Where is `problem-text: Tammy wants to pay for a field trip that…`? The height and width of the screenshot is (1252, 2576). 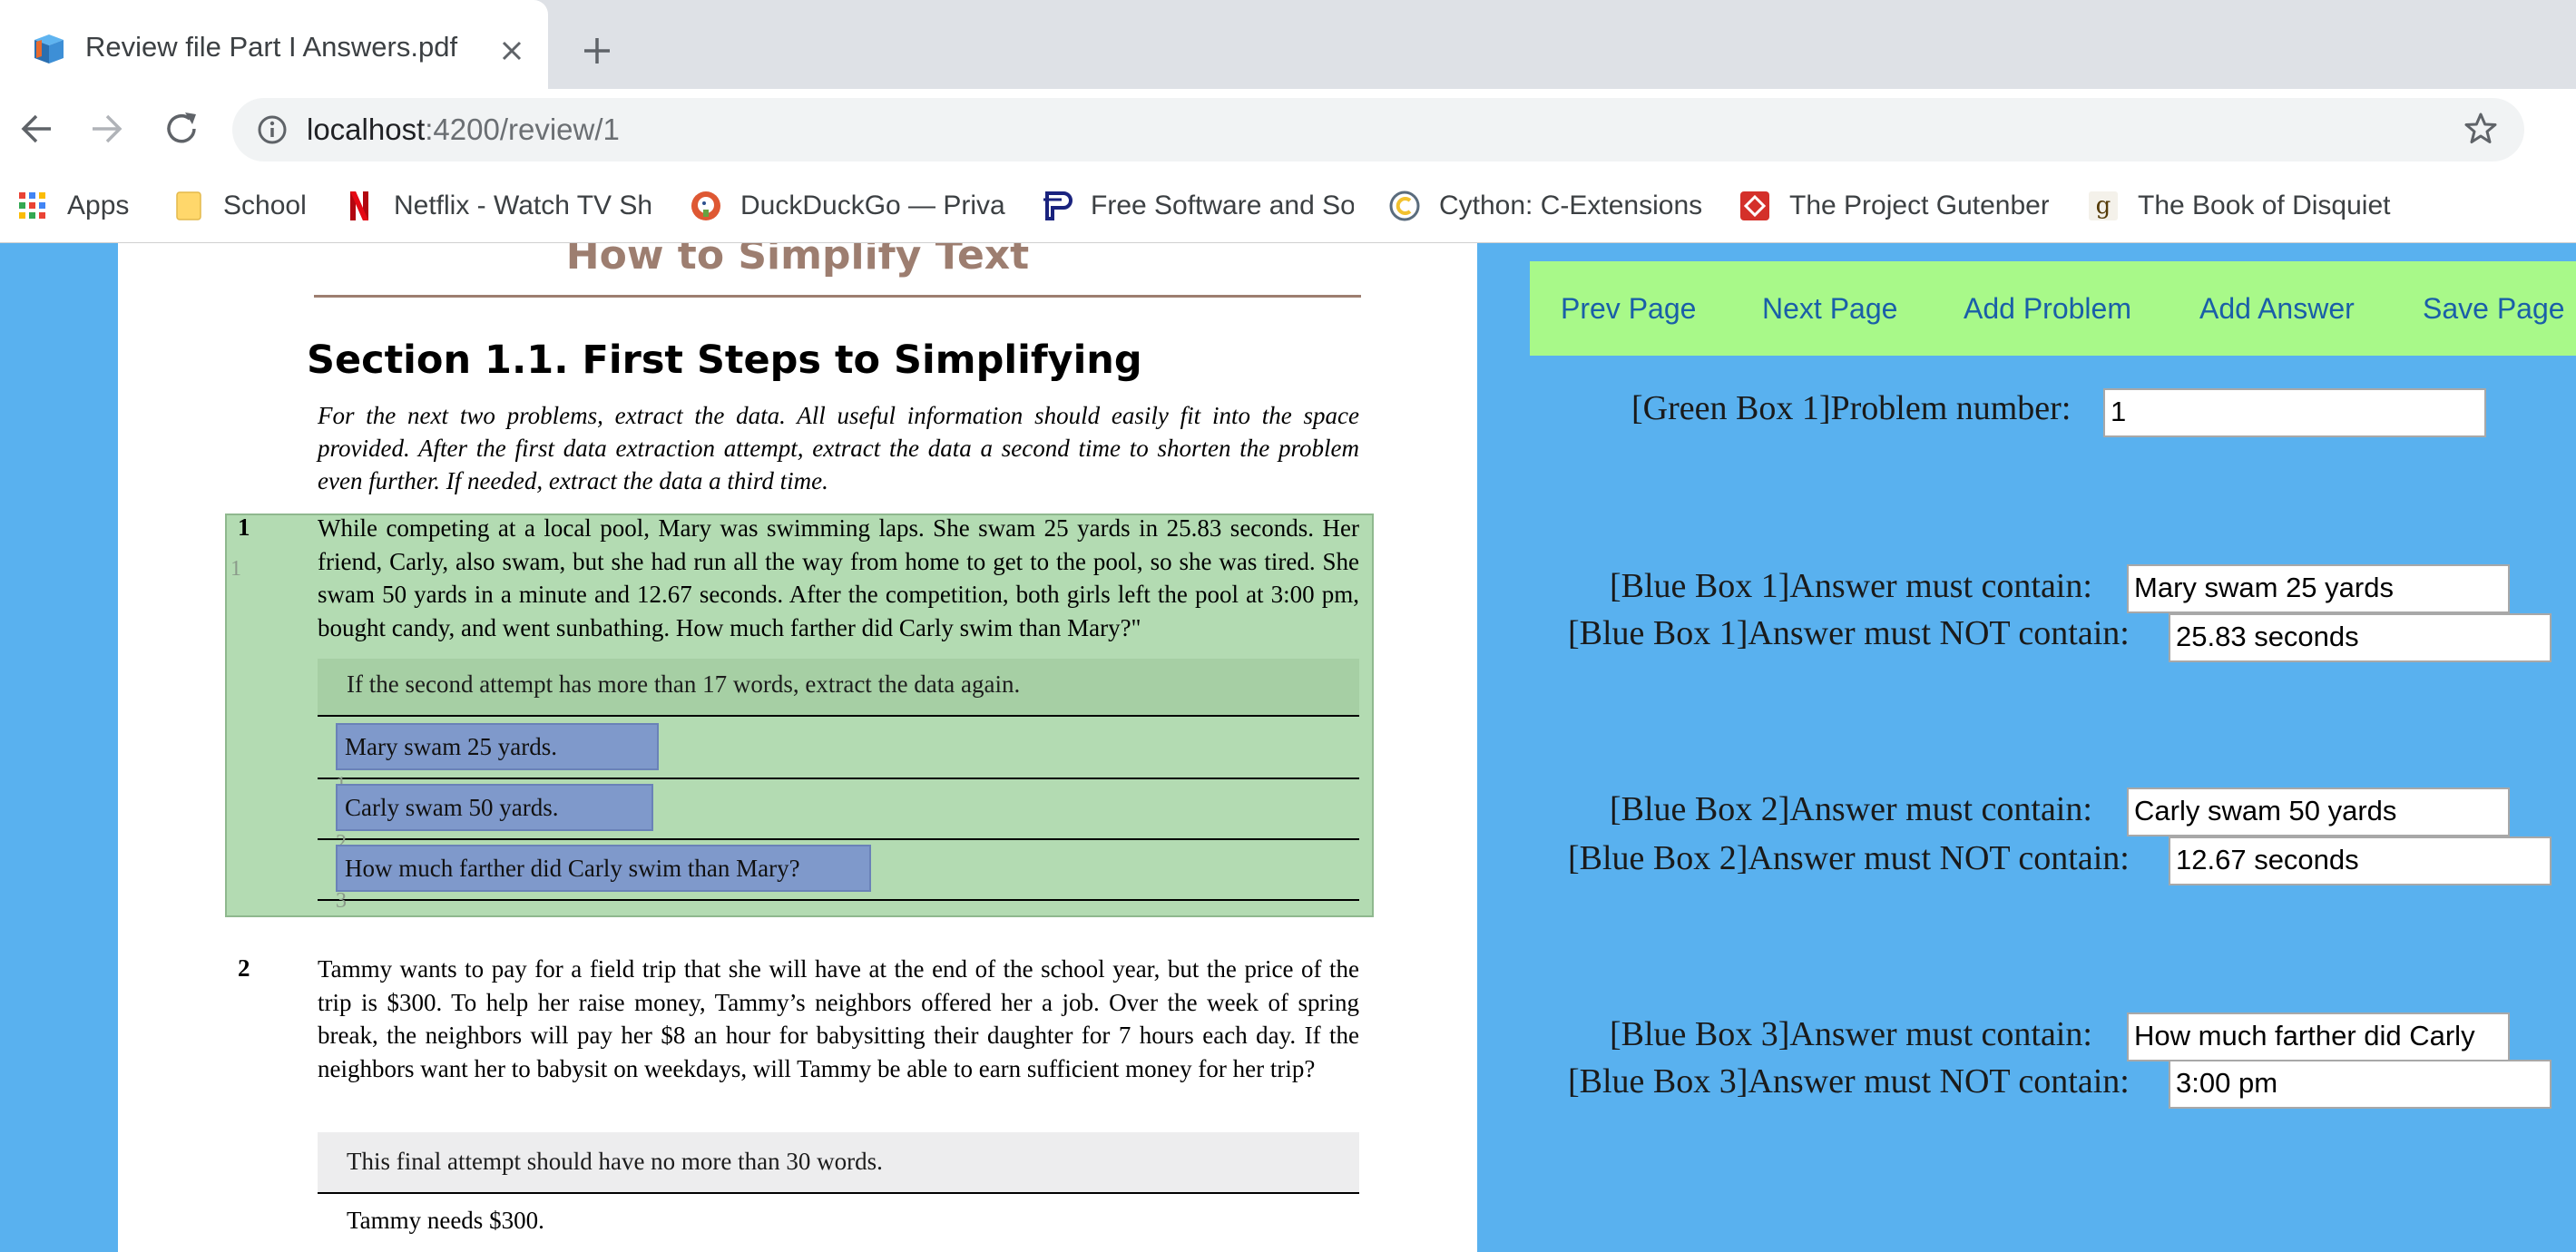 problem-text: Tammy wants to pay for a field trip that… is located at coordinates (838, 1019).